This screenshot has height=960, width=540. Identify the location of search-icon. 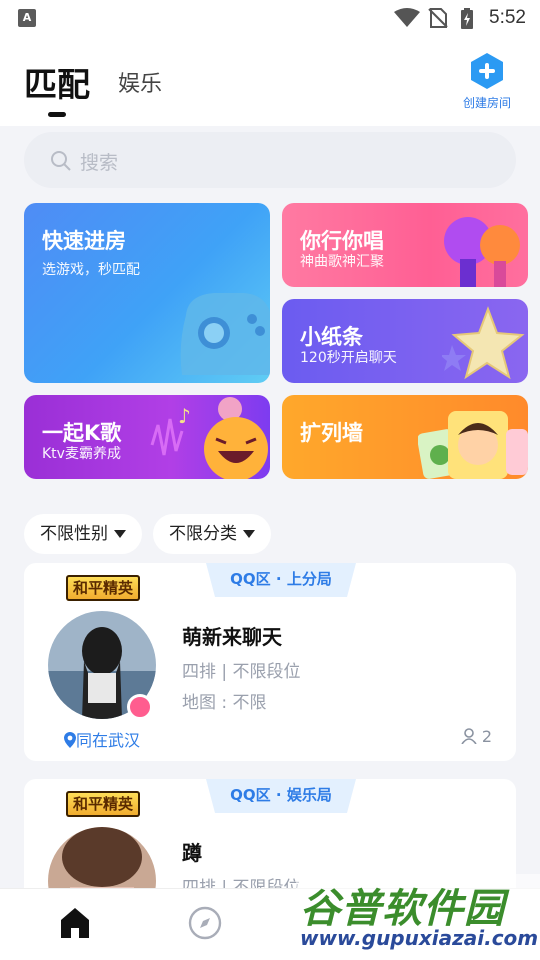
(61, 161).